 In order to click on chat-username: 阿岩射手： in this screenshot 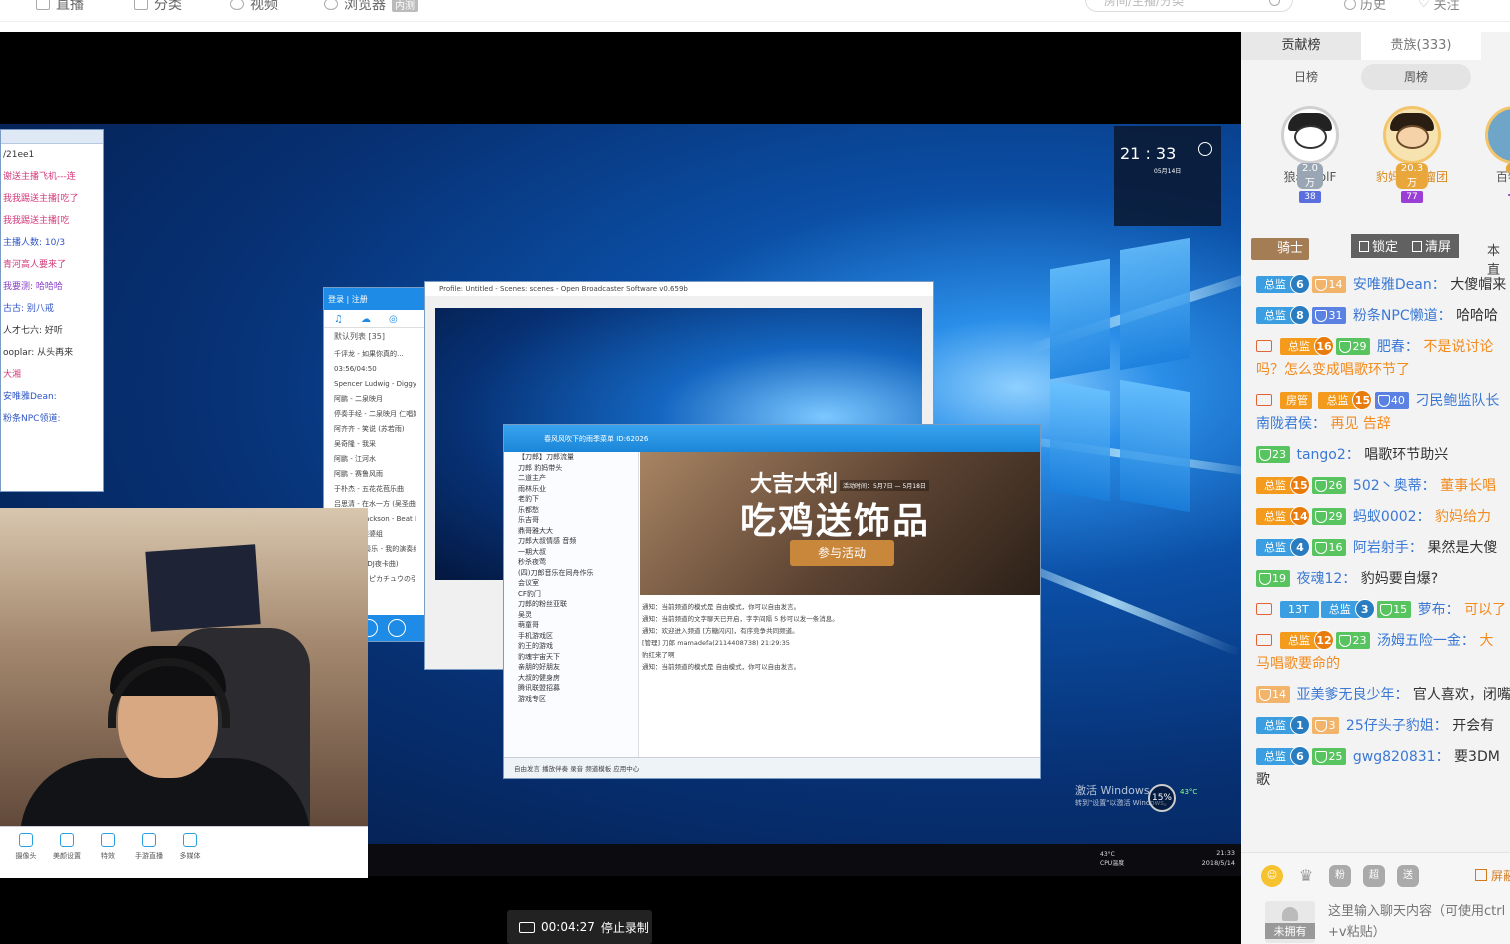, I will do `click(1388, 548)`.